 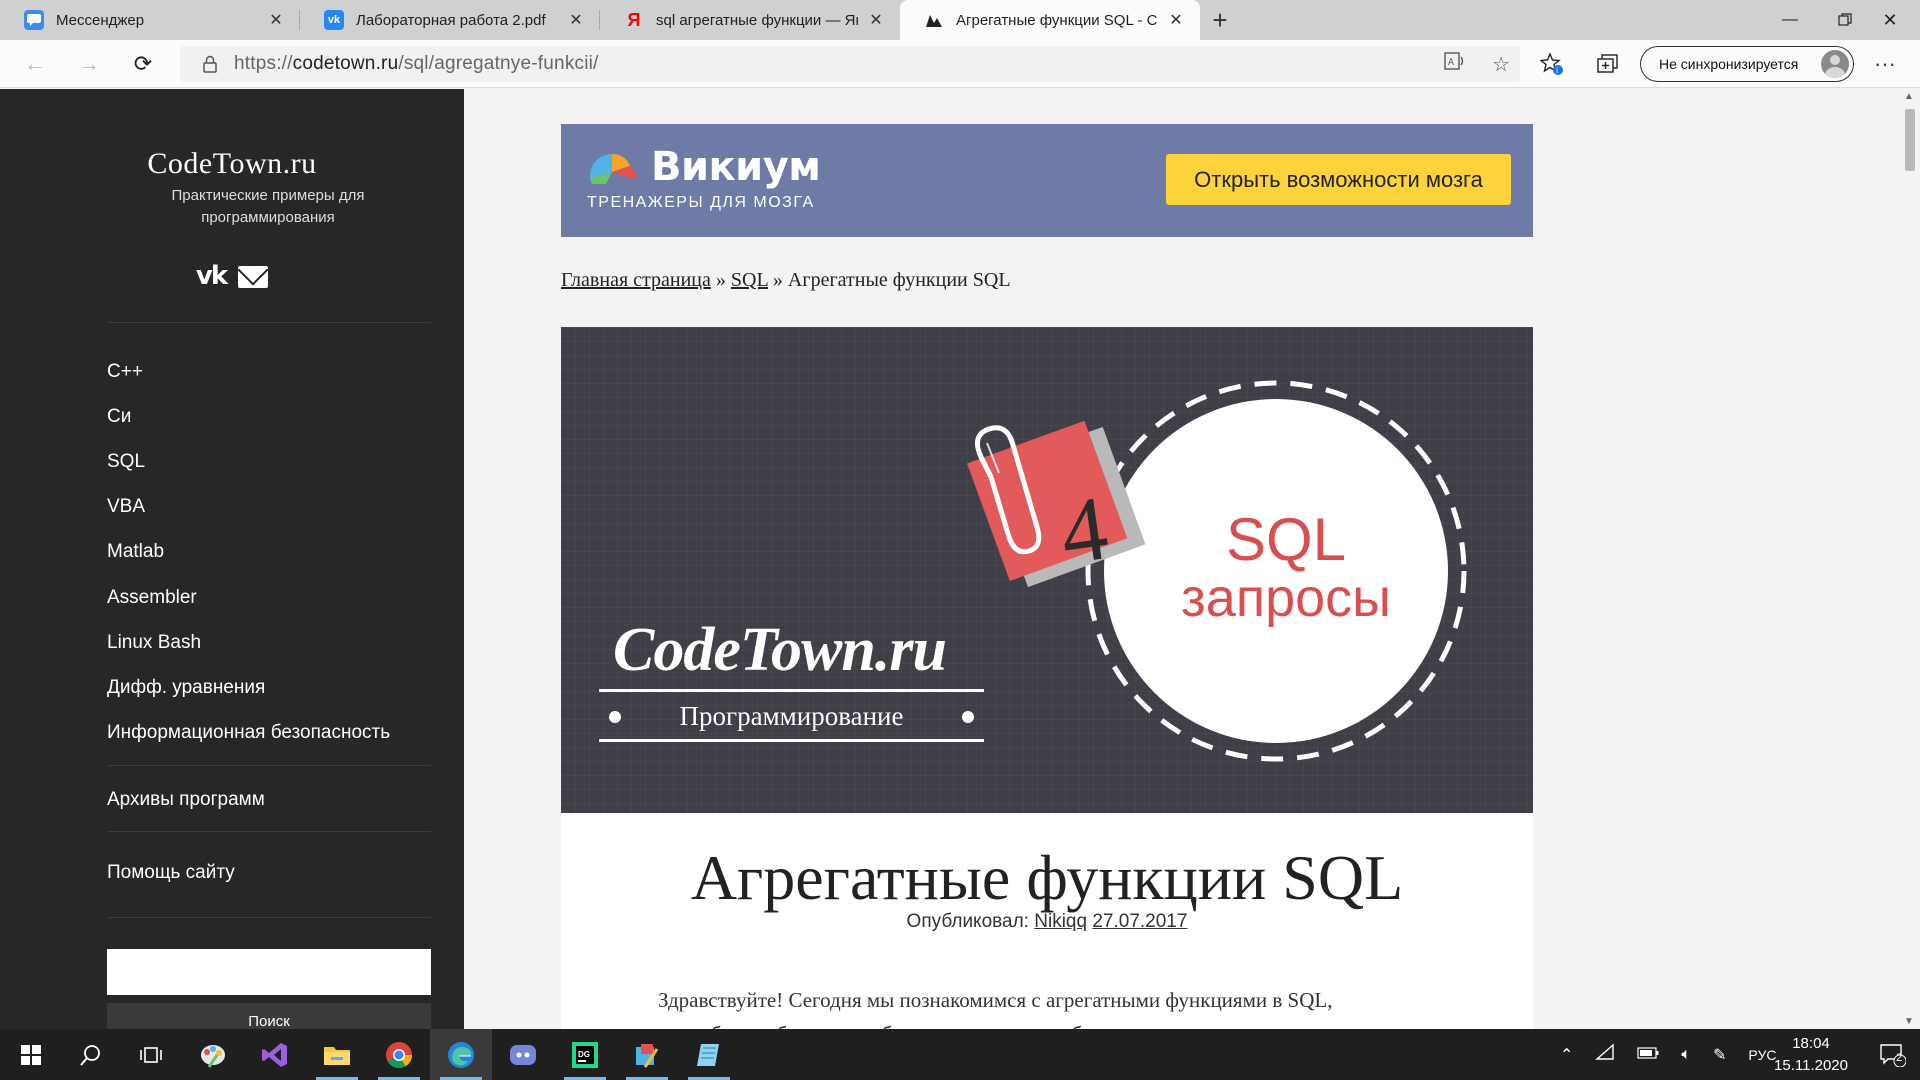 I want to click on sidebar-item-sql: SQL, so click(x=269, y=461).